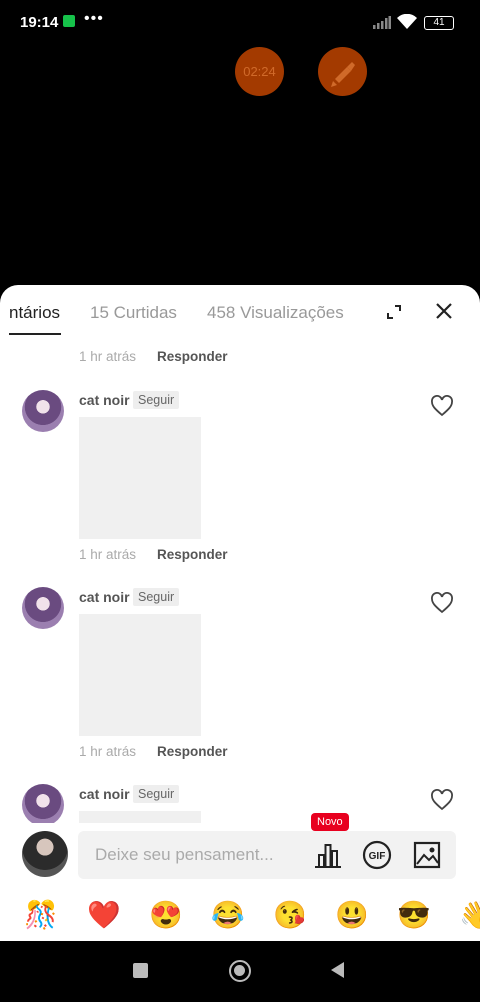 The width and height of the screenshot is (480, 1002). What do you see at coordinates (275, 313) in the screenshot?
I see `tab-views: 458 Visualizações` at bounding box center [275, 313].